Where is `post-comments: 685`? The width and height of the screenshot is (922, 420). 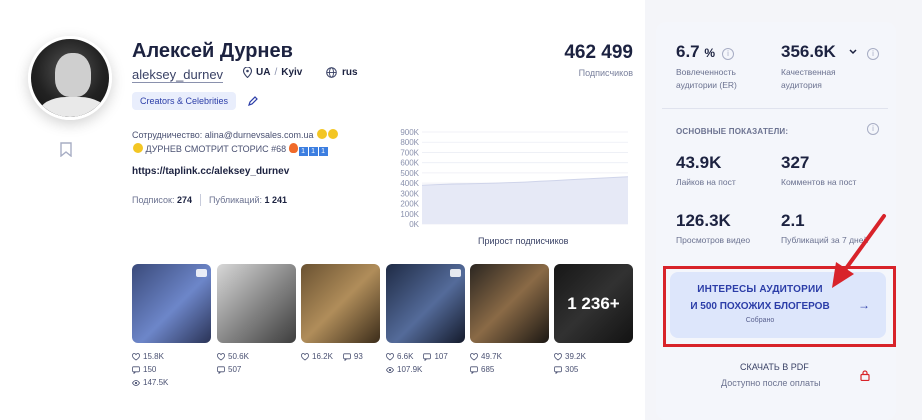
post-comments: 685 is located at coordinates (488, 369).